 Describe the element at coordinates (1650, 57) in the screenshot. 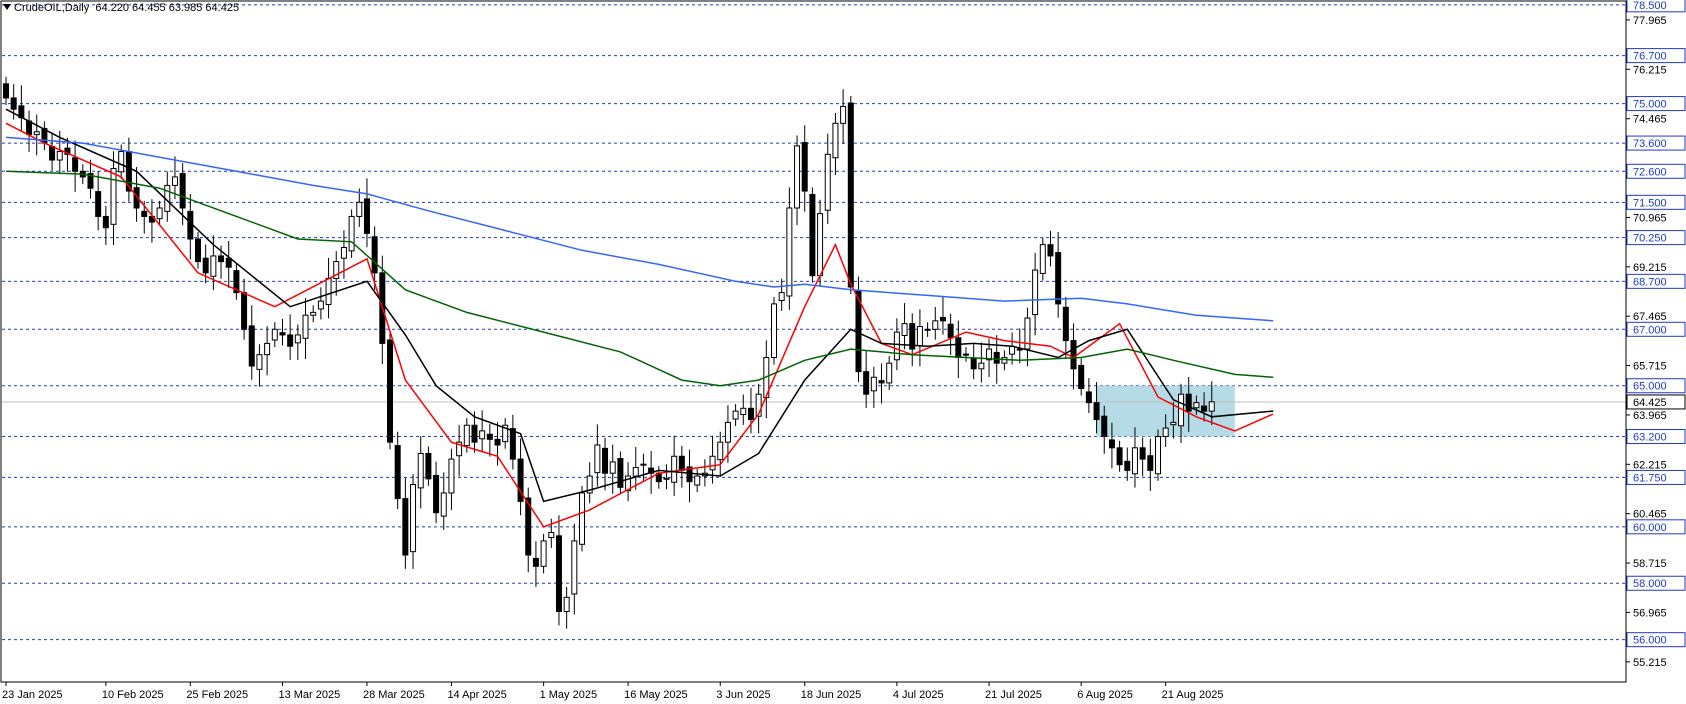

I see `level-label: 76.700` at that location.